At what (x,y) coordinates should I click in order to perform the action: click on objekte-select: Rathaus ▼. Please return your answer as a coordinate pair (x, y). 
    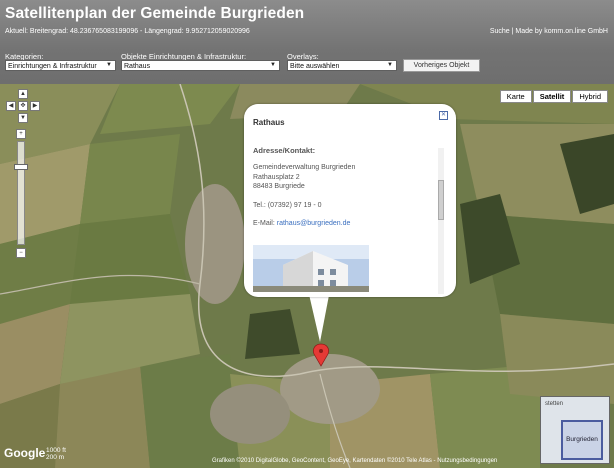
    Looking at the image, I should click on (200, 65).